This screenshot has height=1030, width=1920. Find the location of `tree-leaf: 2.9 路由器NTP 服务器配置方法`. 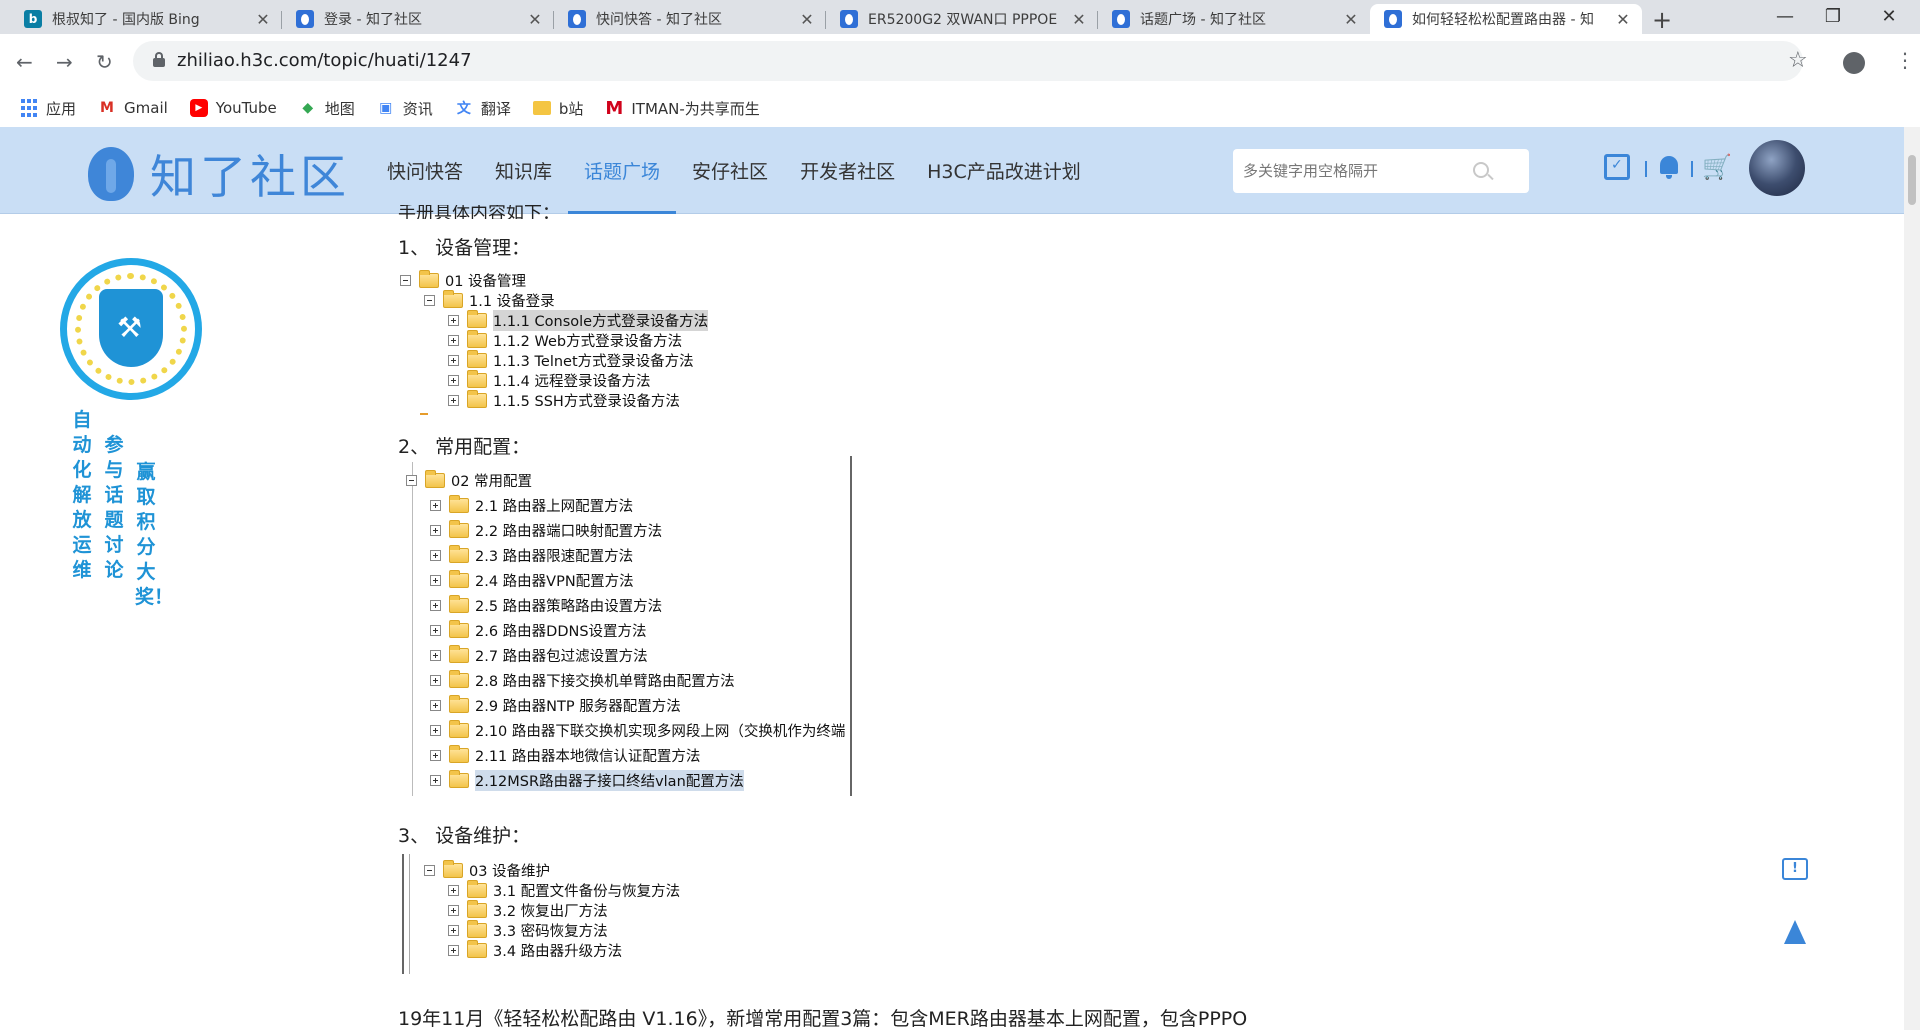

tree-leaf: 2.9 路由器NTP 服务器配置方法 is located at coordinates (555, 704).